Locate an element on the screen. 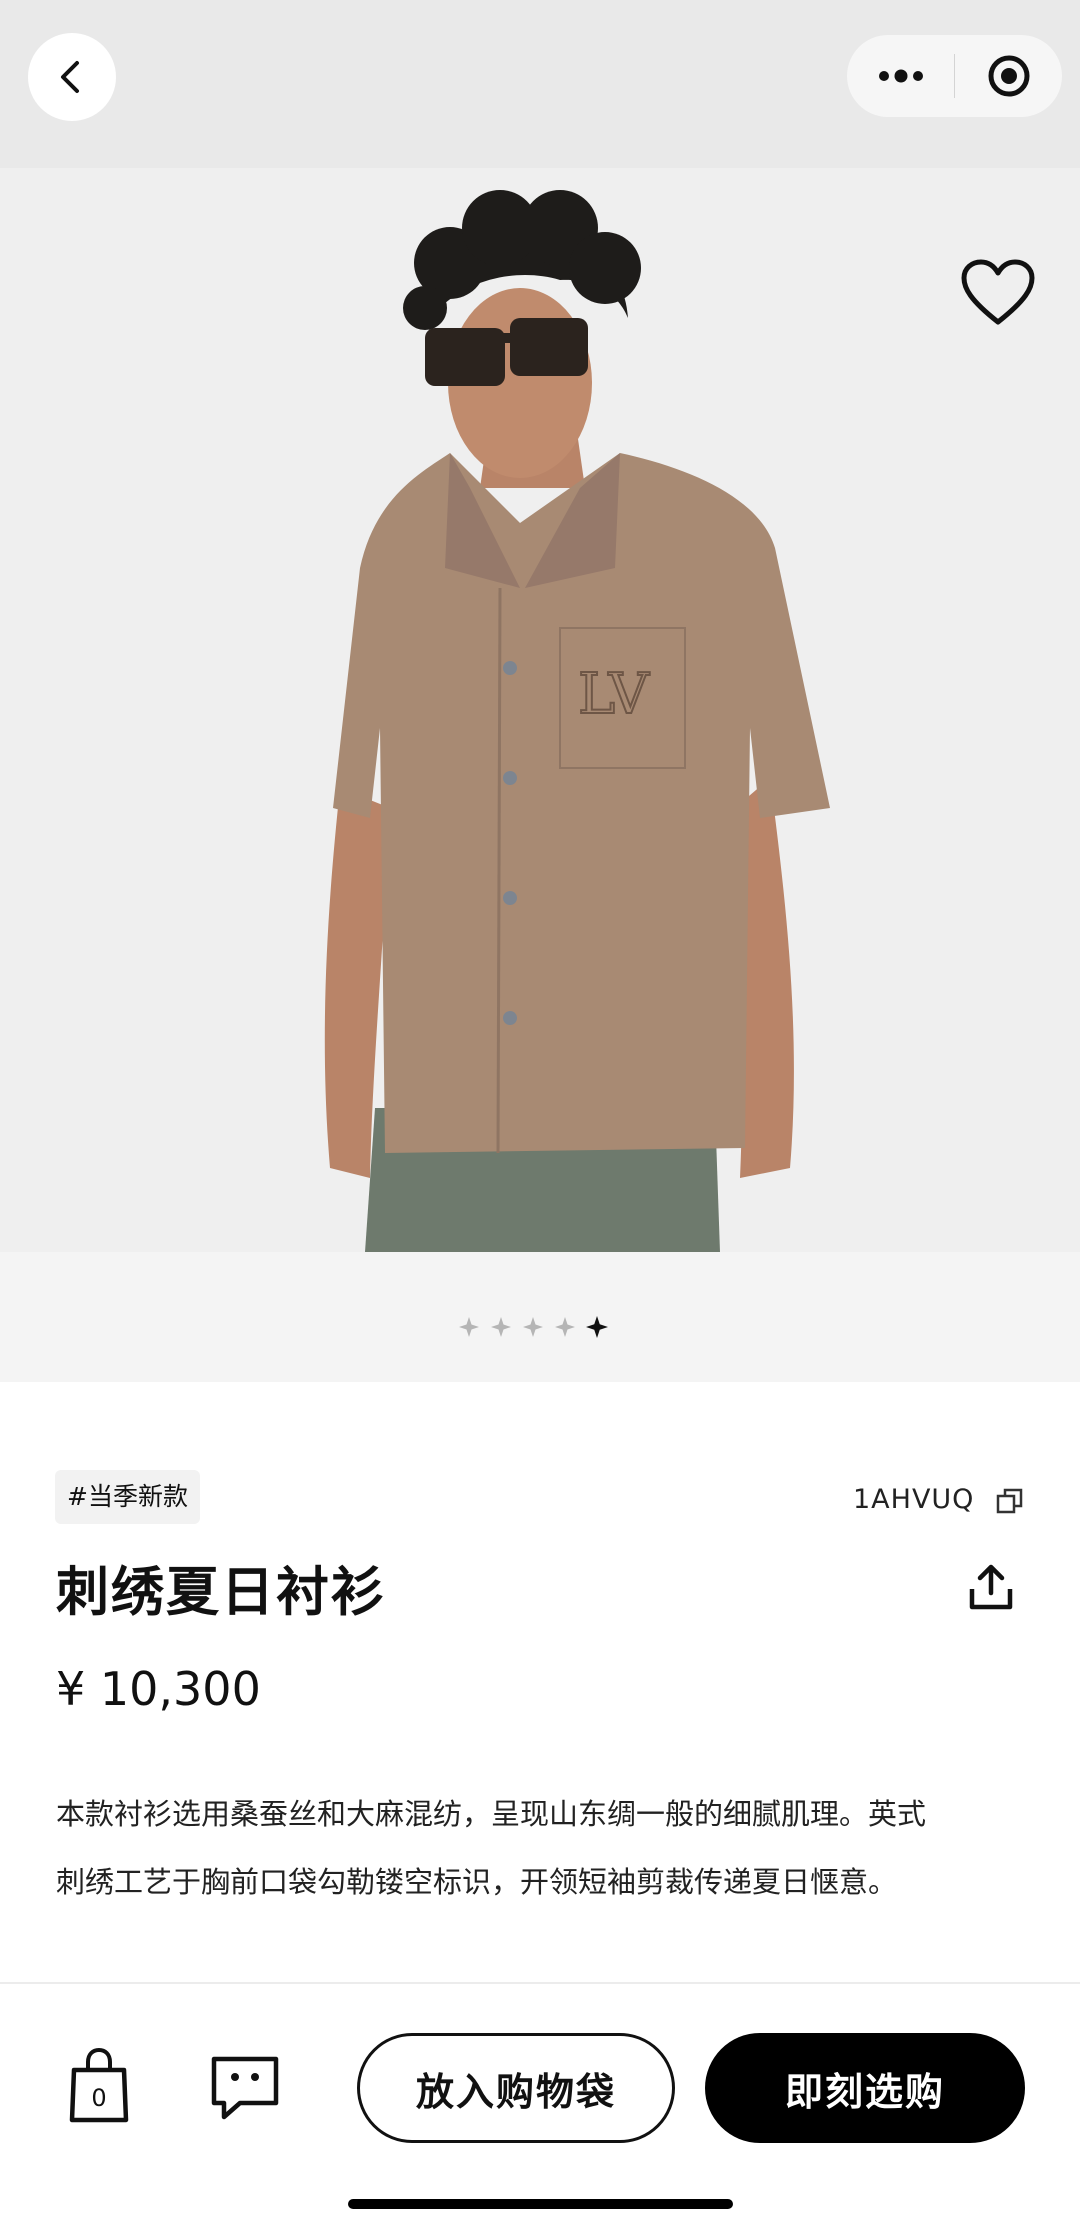 Image resolution: width=1080 pixels, height=2230 pixels. buy-now-button: 即刻选购 is located at coordinates (865, 2088).